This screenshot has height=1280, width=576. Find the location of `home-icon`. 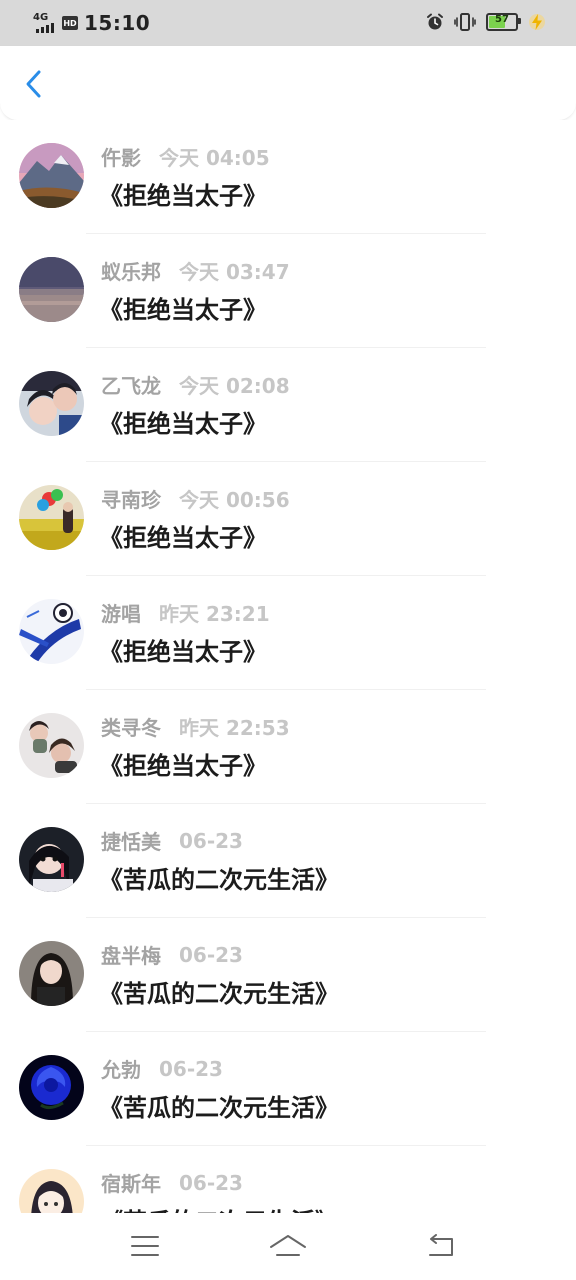

home-icon is located at coordinates (288, 1245).